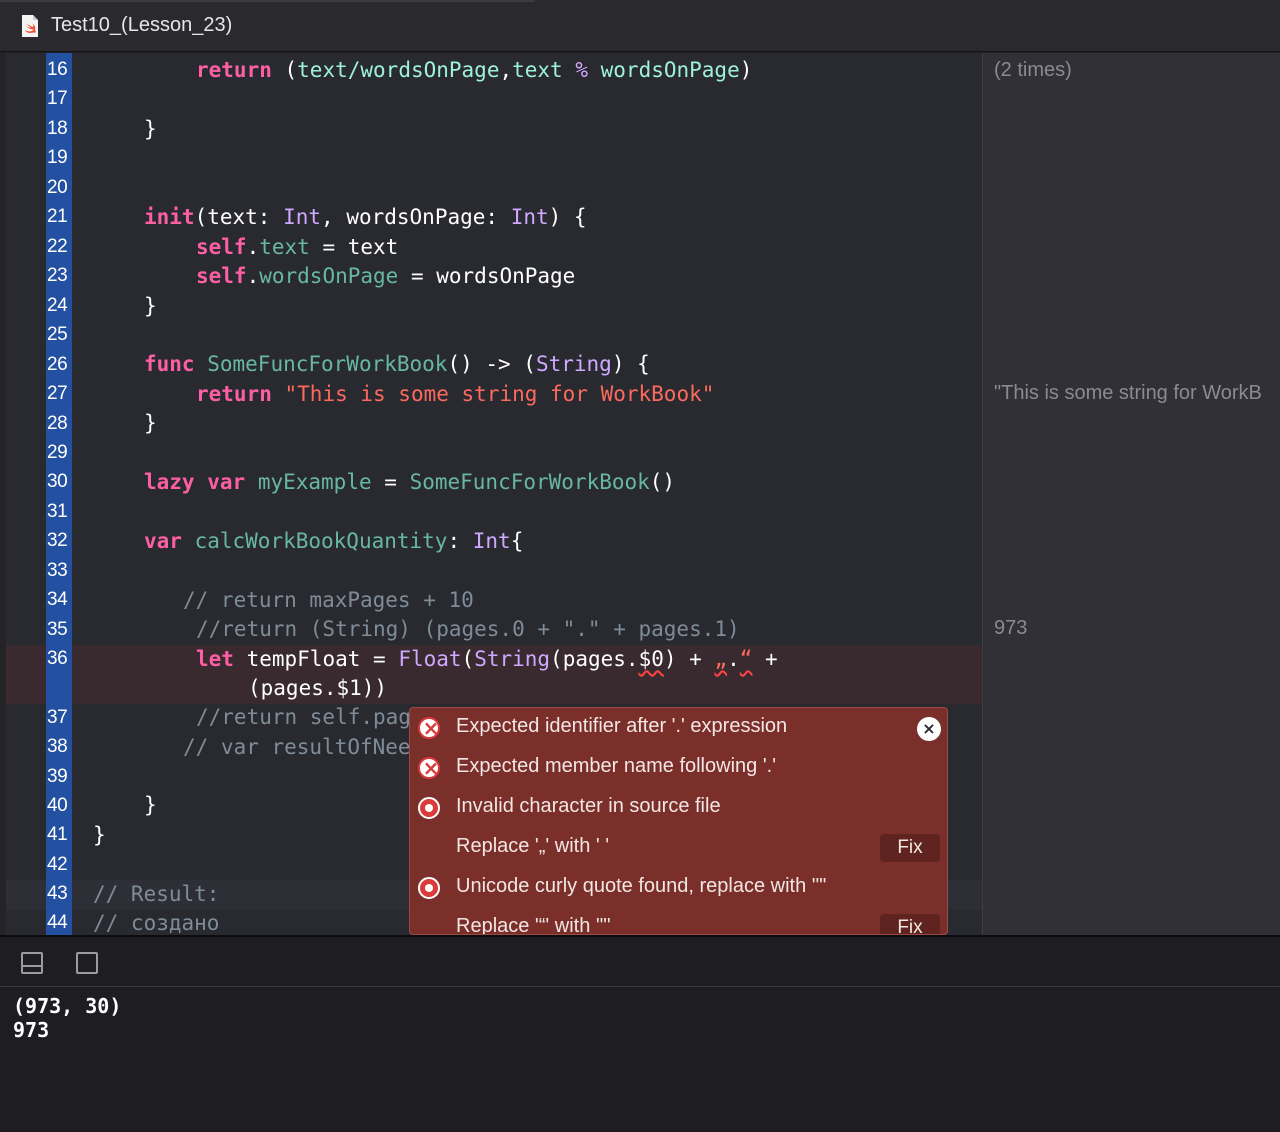 The width and height of the screenshot is (1280, 1132). I want to click on line-number: 34, so click(59, 600).